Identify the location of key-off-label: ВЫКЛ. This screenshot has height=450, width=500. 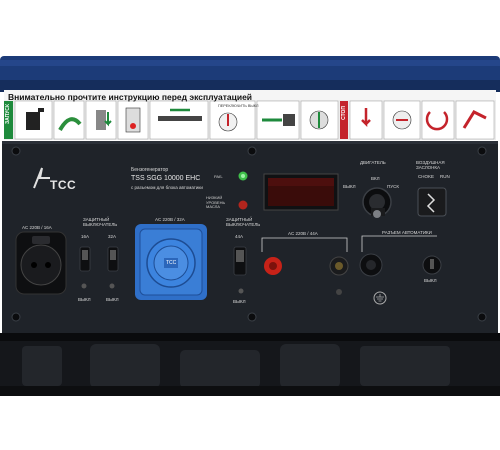
(349, 186).